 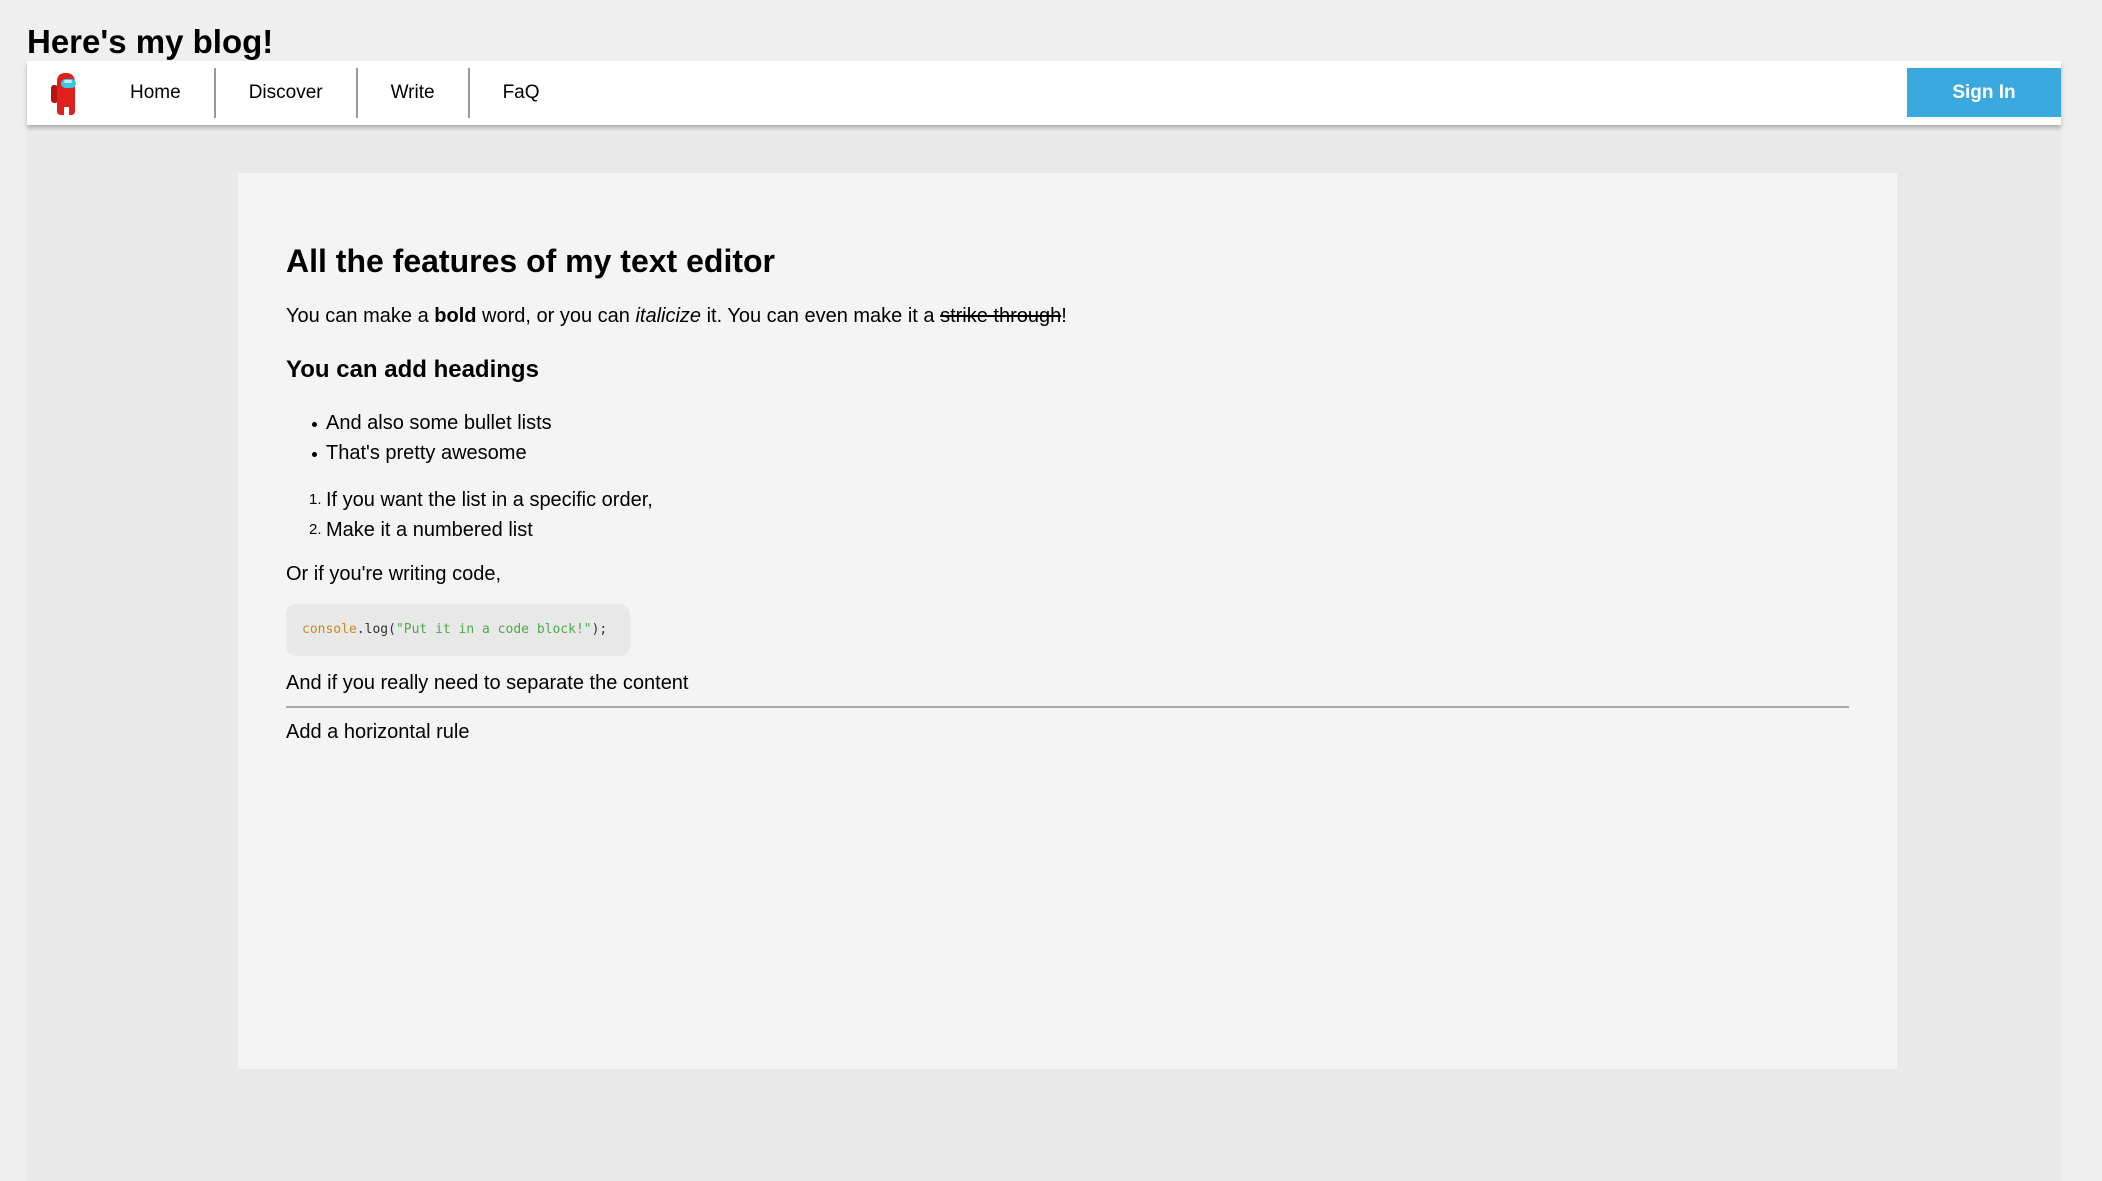 What do you see at coordinates (155, 93) in the screenshot?
I see `nav-item-home: Home` at bounding box center [155, 93].